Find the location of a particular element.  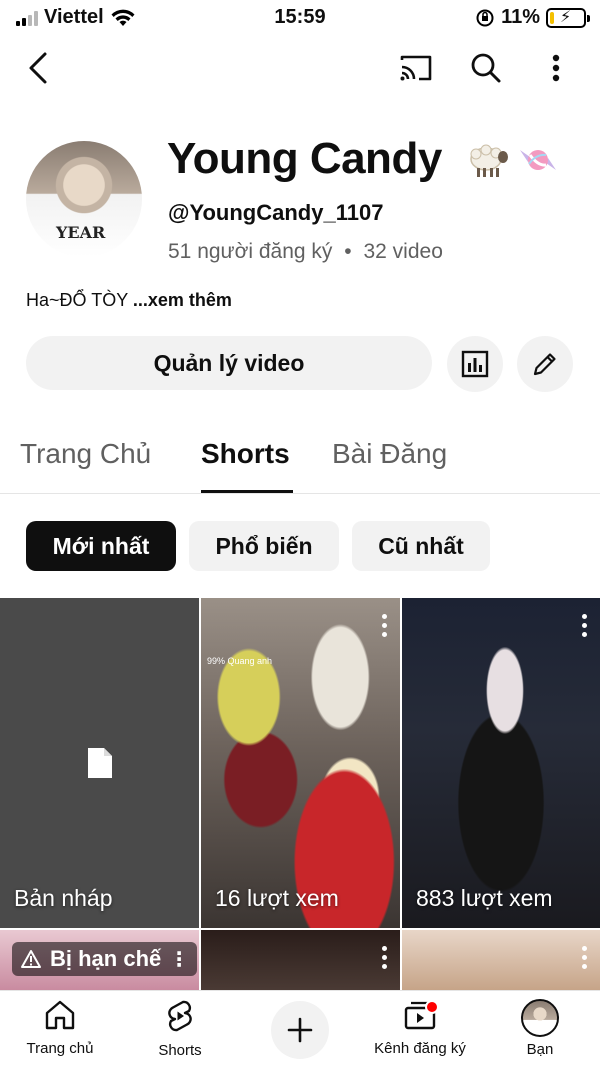

channel-name-emoji is located at coordinates (513, 160).